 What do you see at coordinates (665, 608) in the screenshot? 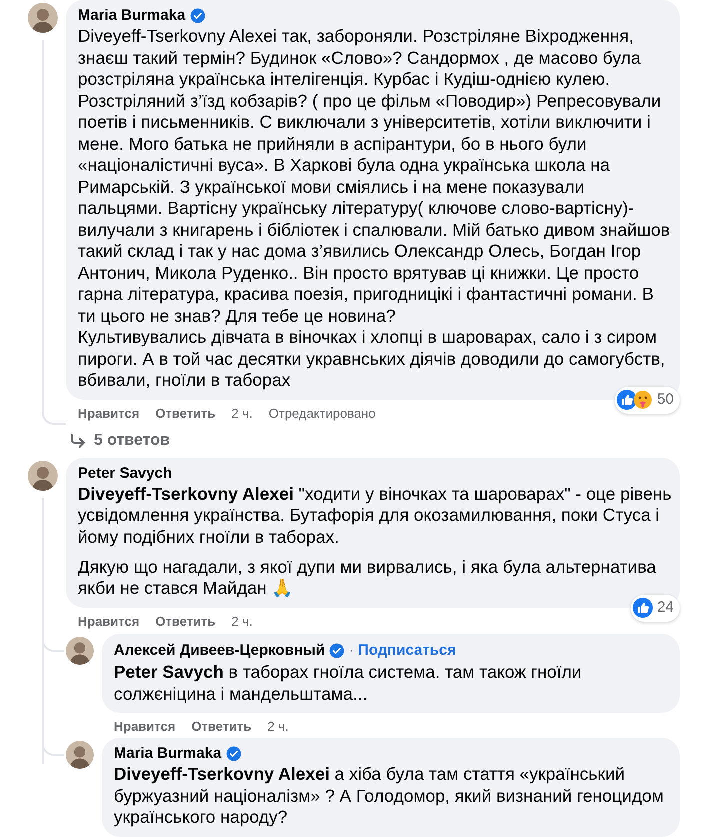
I see `reaction-number: 24` at bounding box center [665, 608].